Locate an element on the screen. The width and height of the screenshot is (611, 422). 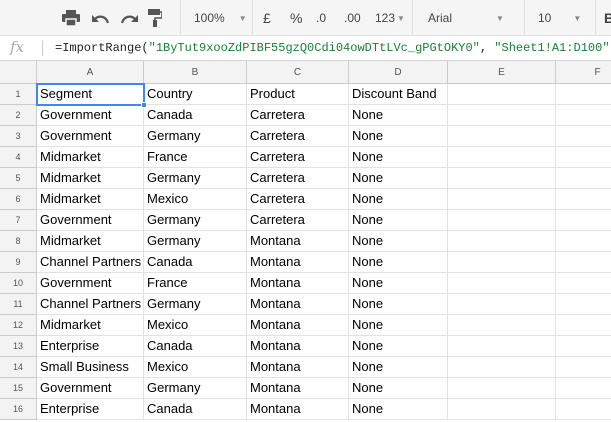
cell: Product is located at coordinates (298, 94).